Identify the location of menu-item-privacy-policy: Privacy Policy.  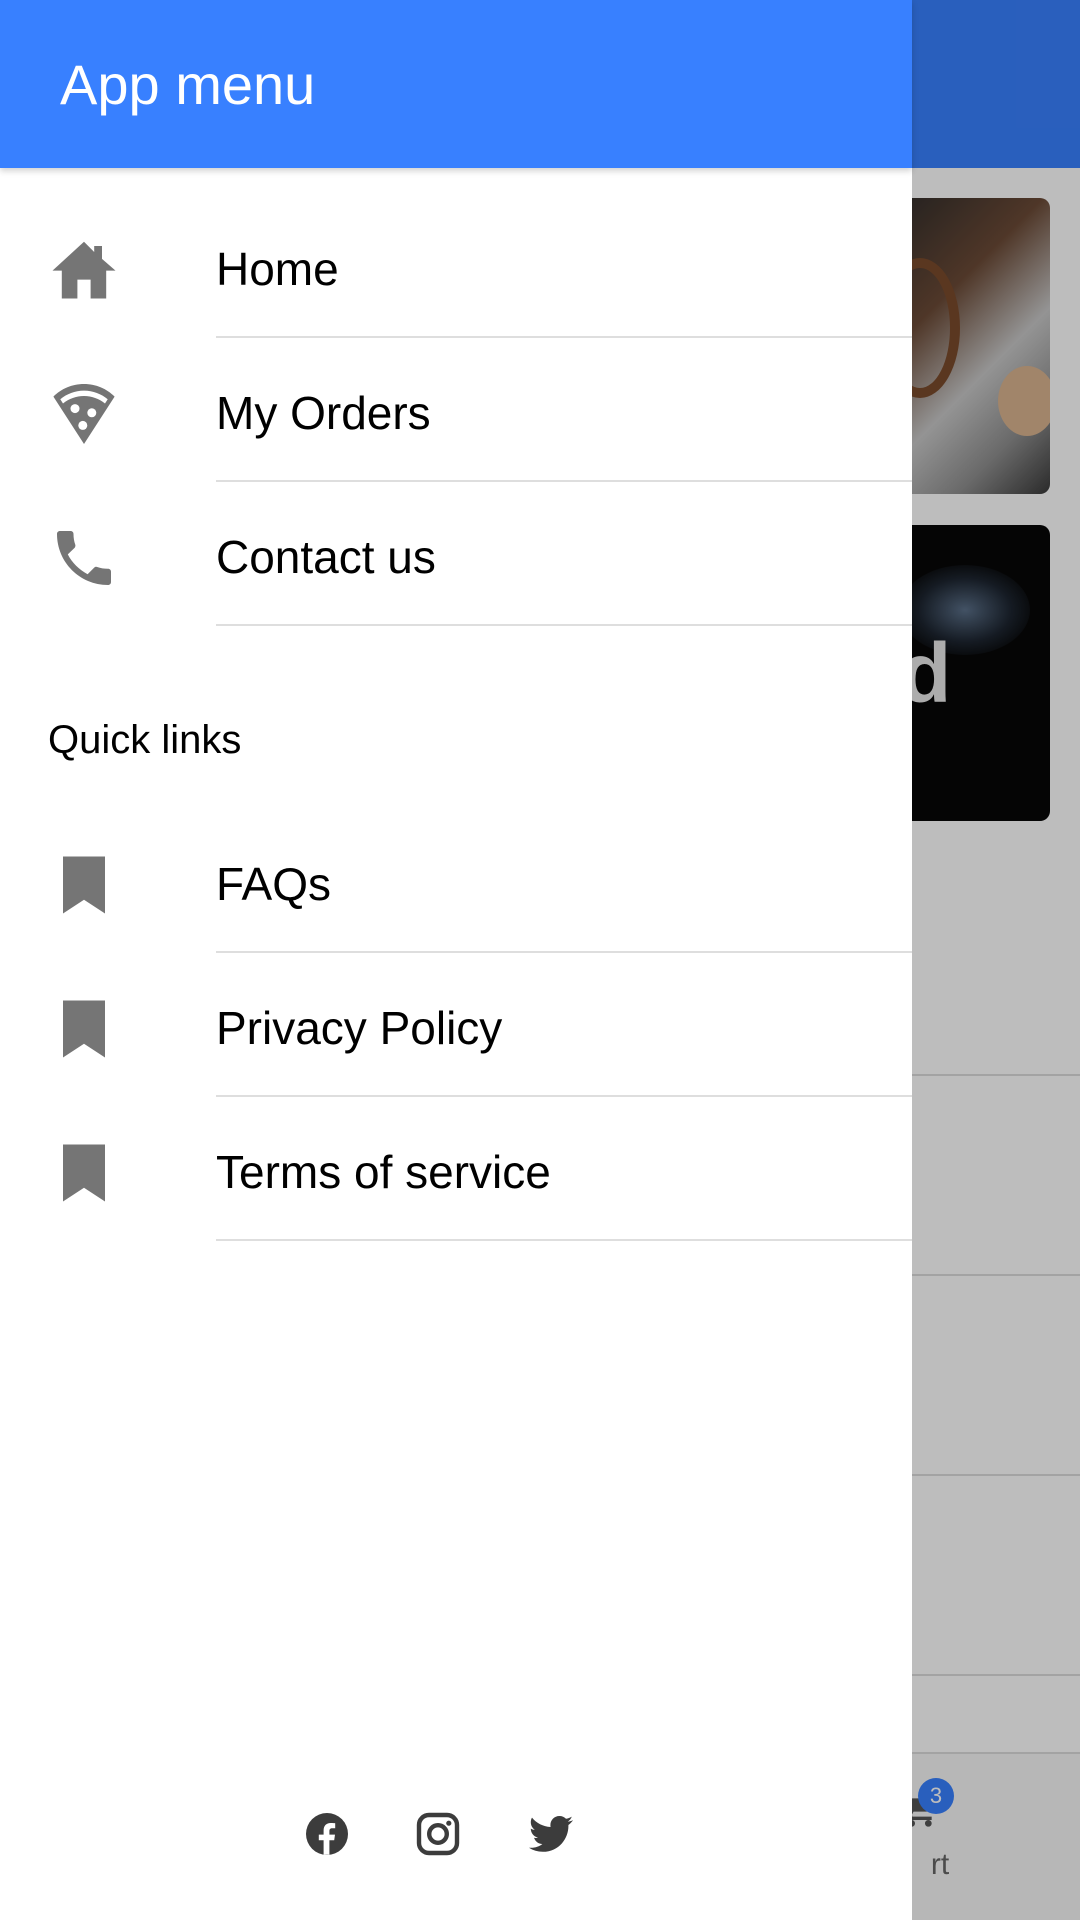
(456, 1025).